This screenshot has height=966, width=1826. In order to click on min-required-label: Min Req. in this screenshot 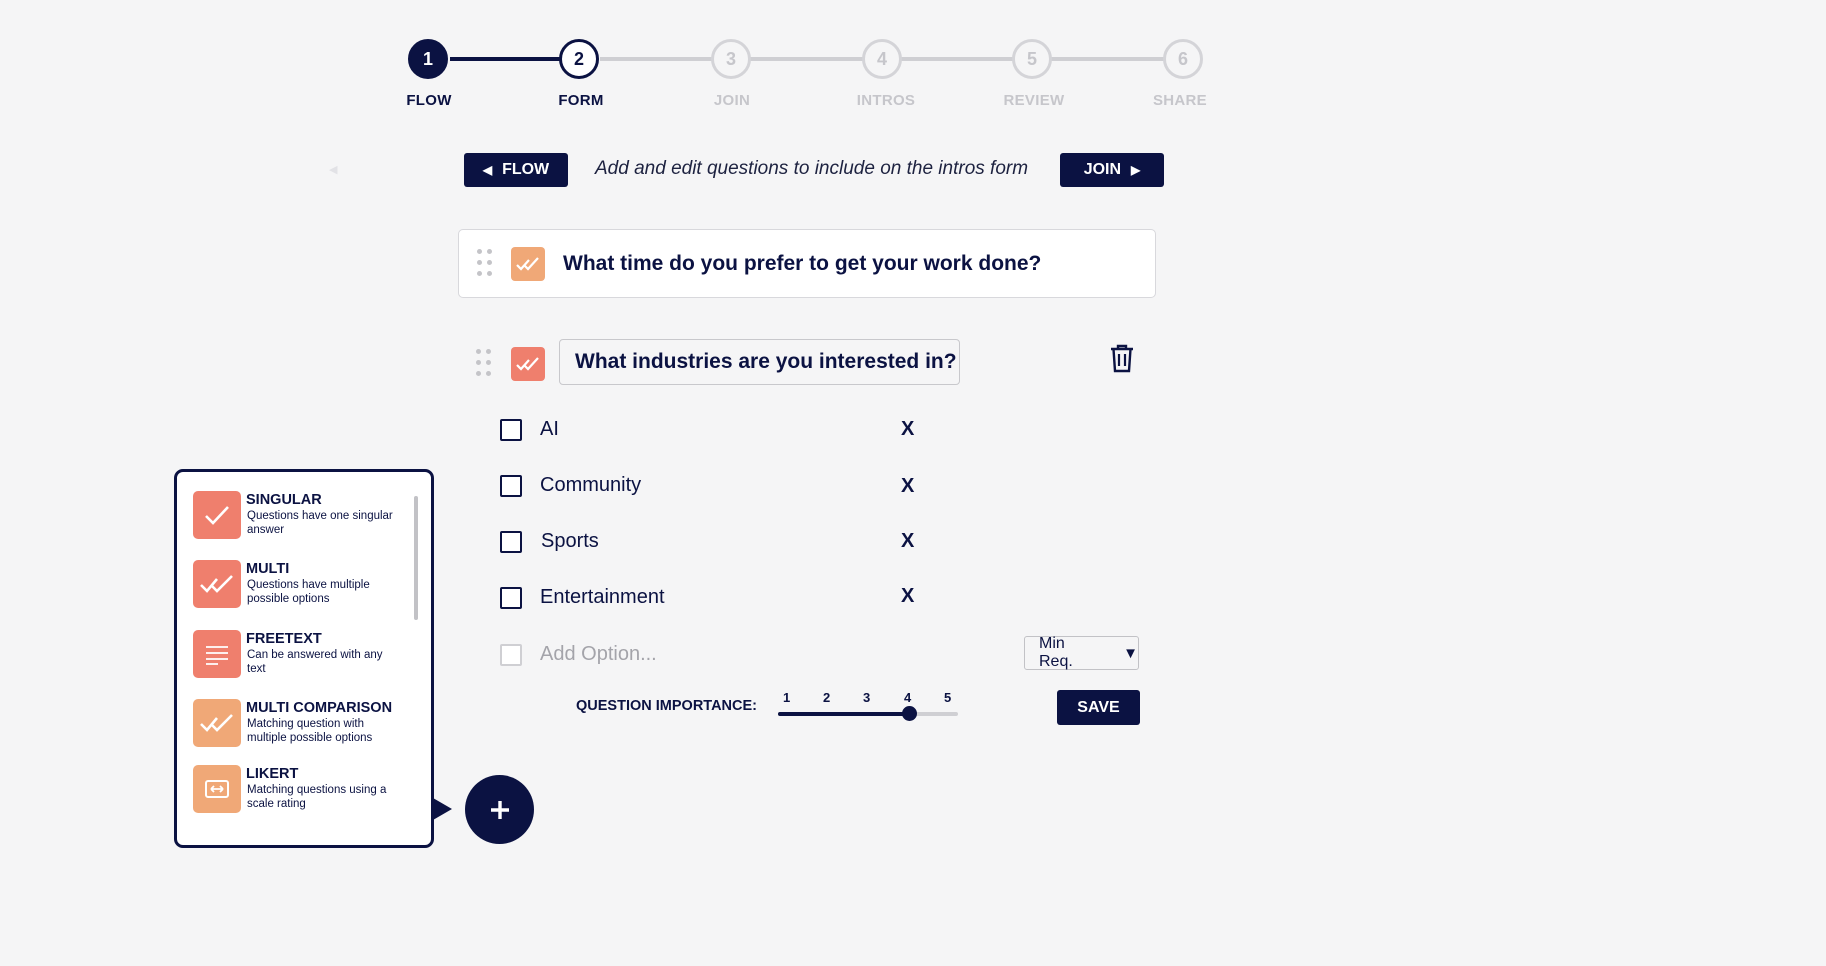, I will do `click(1056, 652)`.